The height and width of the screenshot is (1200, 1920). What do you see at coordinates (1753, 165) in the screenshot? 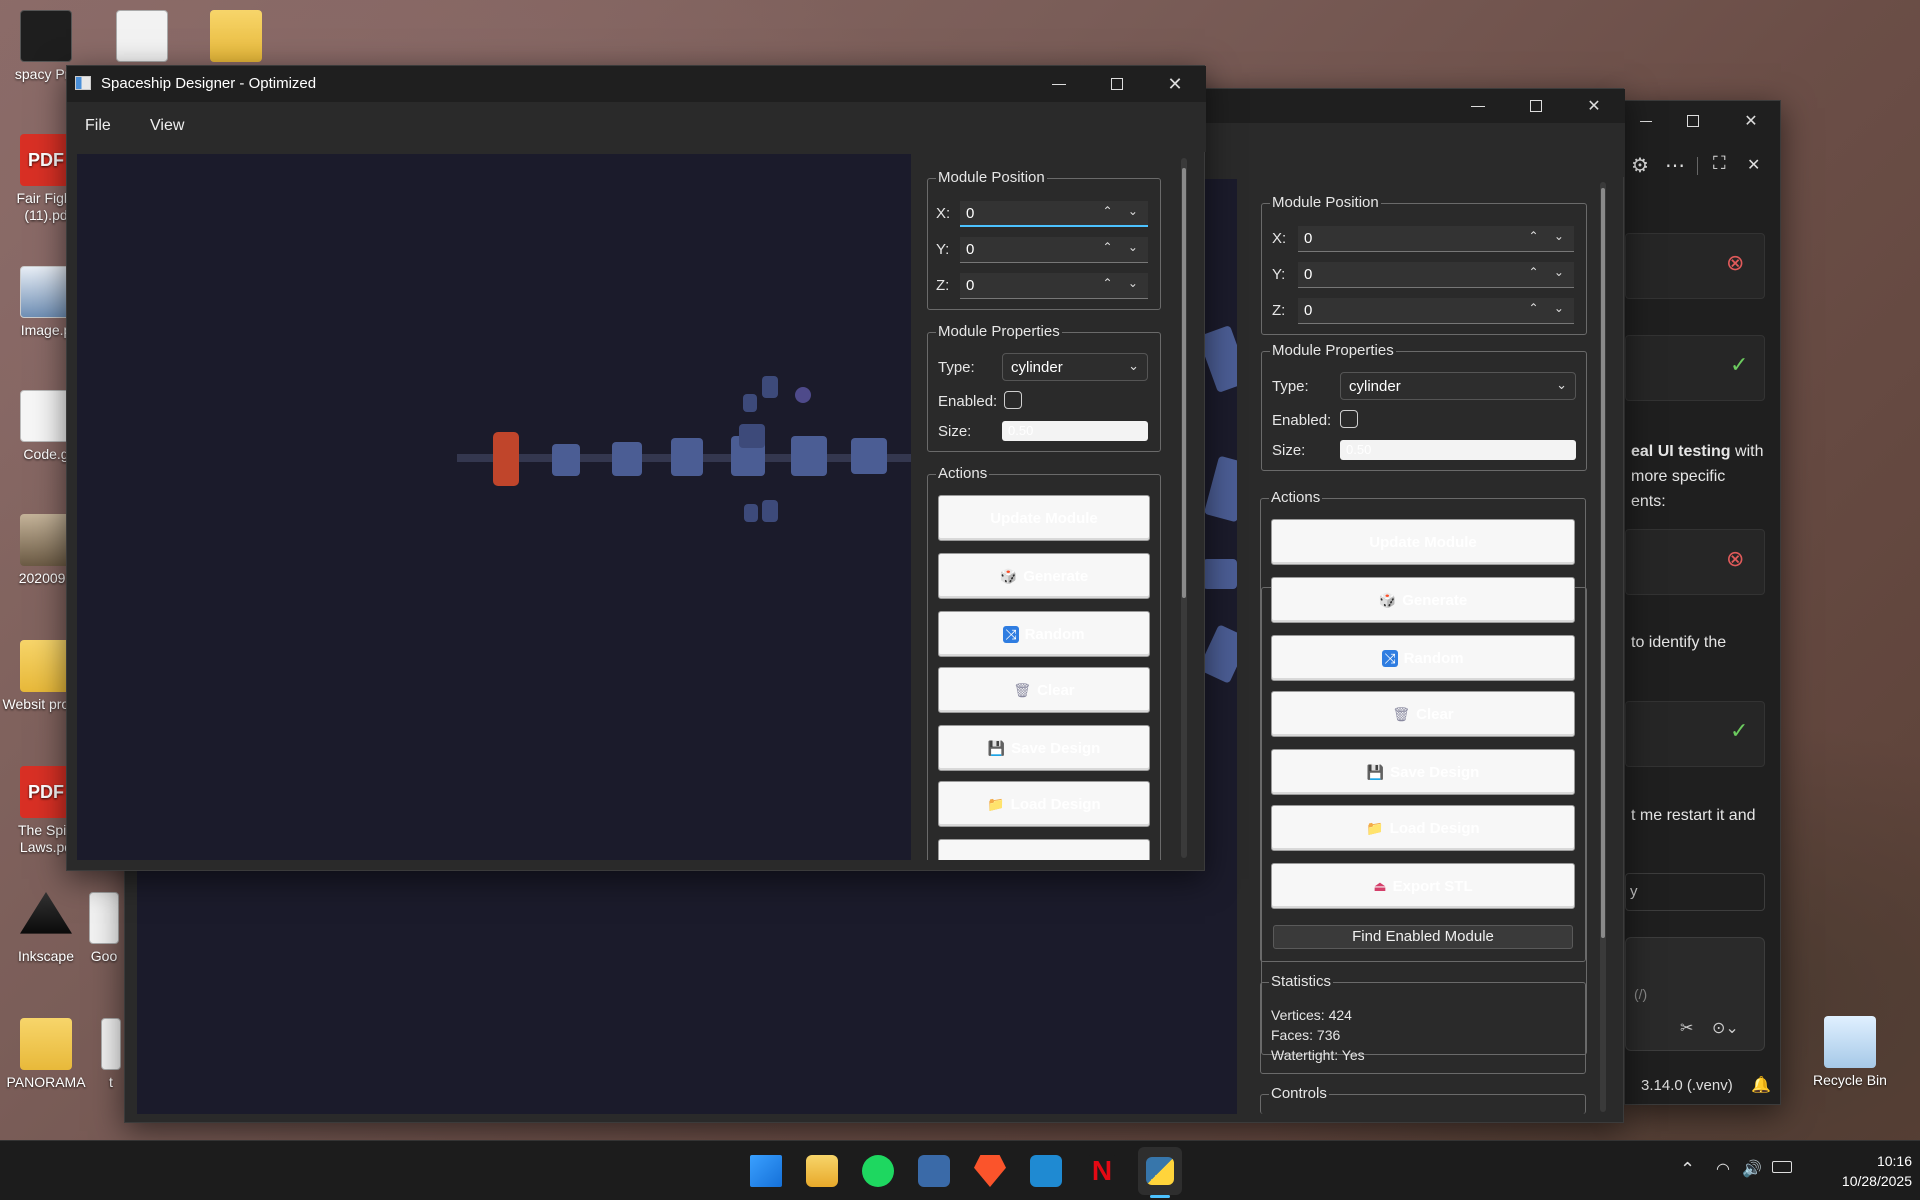
I see `close-panel-icon: ✕` at bounding box center [1753, 165].